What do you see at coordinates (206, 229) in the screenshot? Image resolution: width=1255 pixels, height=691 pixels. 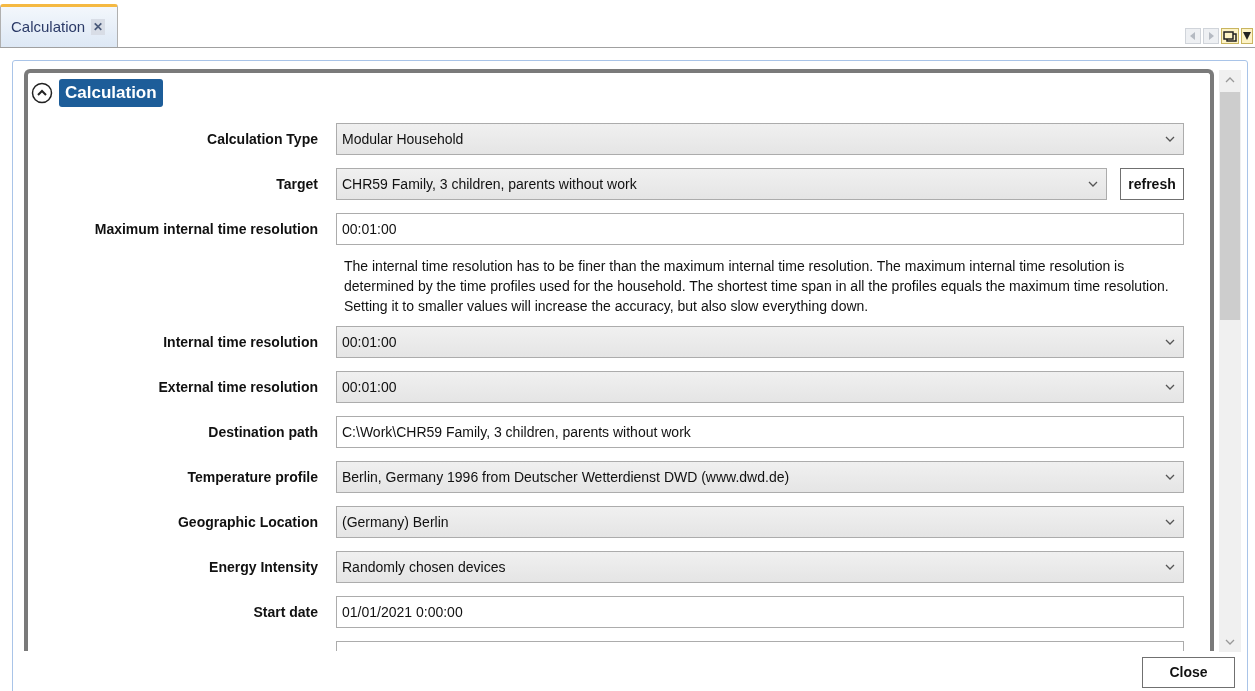 I see `field-label: Maximum internal time resolution` at bounding box center [206, 229].